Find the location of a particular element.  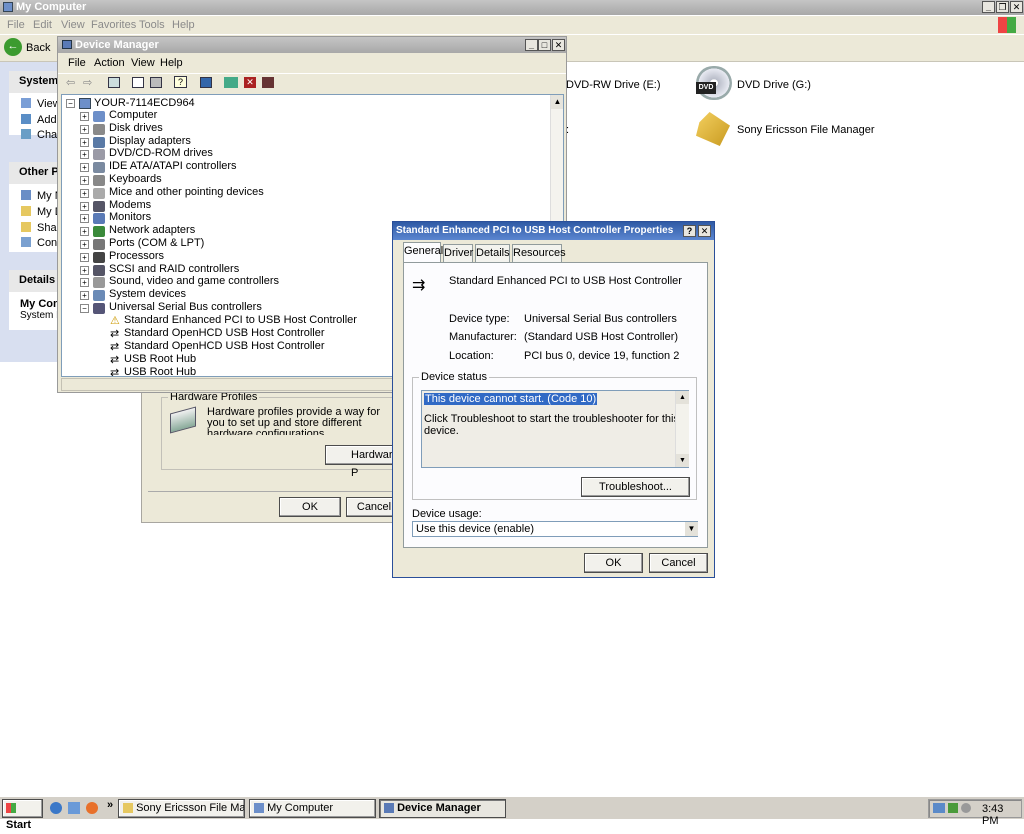

uninstall-icon: ✕ is located at coordinates (250, 82).